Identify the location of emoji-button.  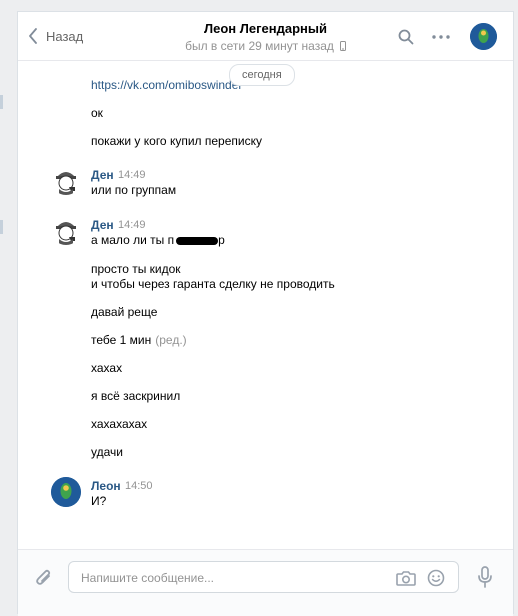
(436, 578).